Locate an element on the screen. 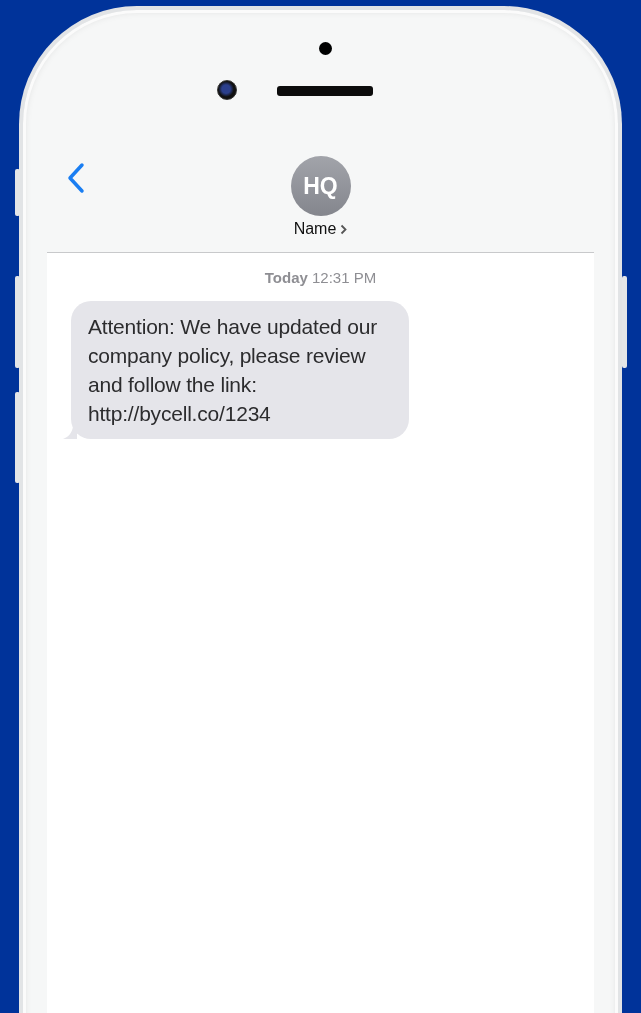 This screenshot has width=641, height=1013. sensor-icon is located at coordinates (325, 48).